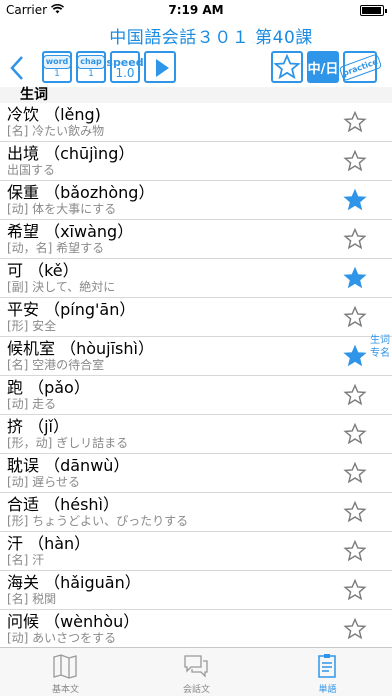 Image resolution: width=392 pixels, height=696 pixels. Describe the element at coordinates (327, 690) in the screenshot. I see `tab-label: 単語` at that location.